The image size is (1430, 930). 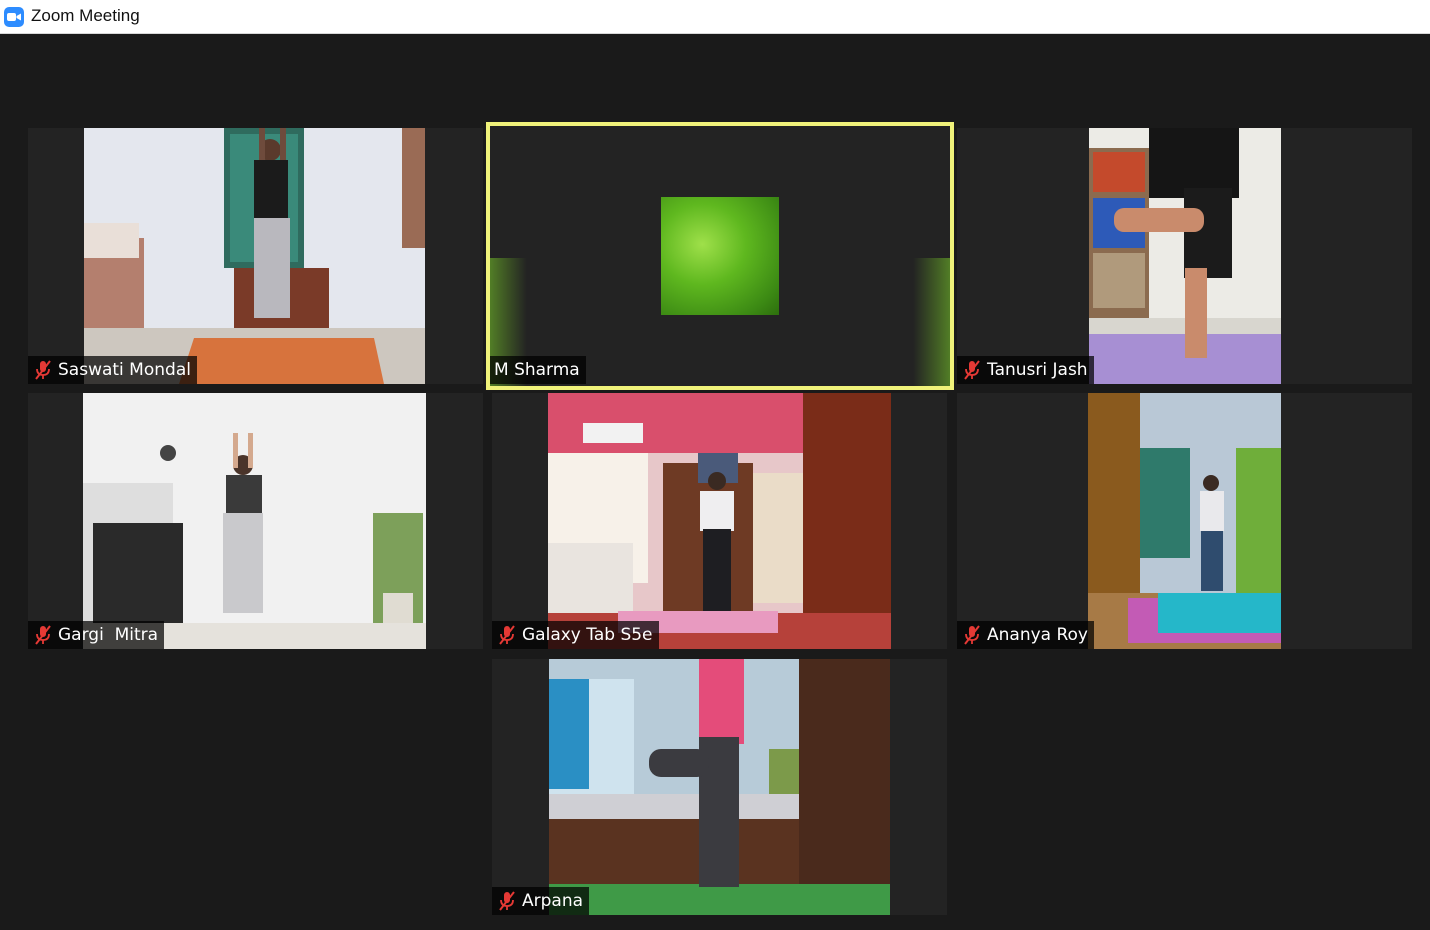 What do you see at coordinates (587, 635) in the screenshot?
I see `participant-name: Galaxy Tab S5e` at bounding box center [587, 635].